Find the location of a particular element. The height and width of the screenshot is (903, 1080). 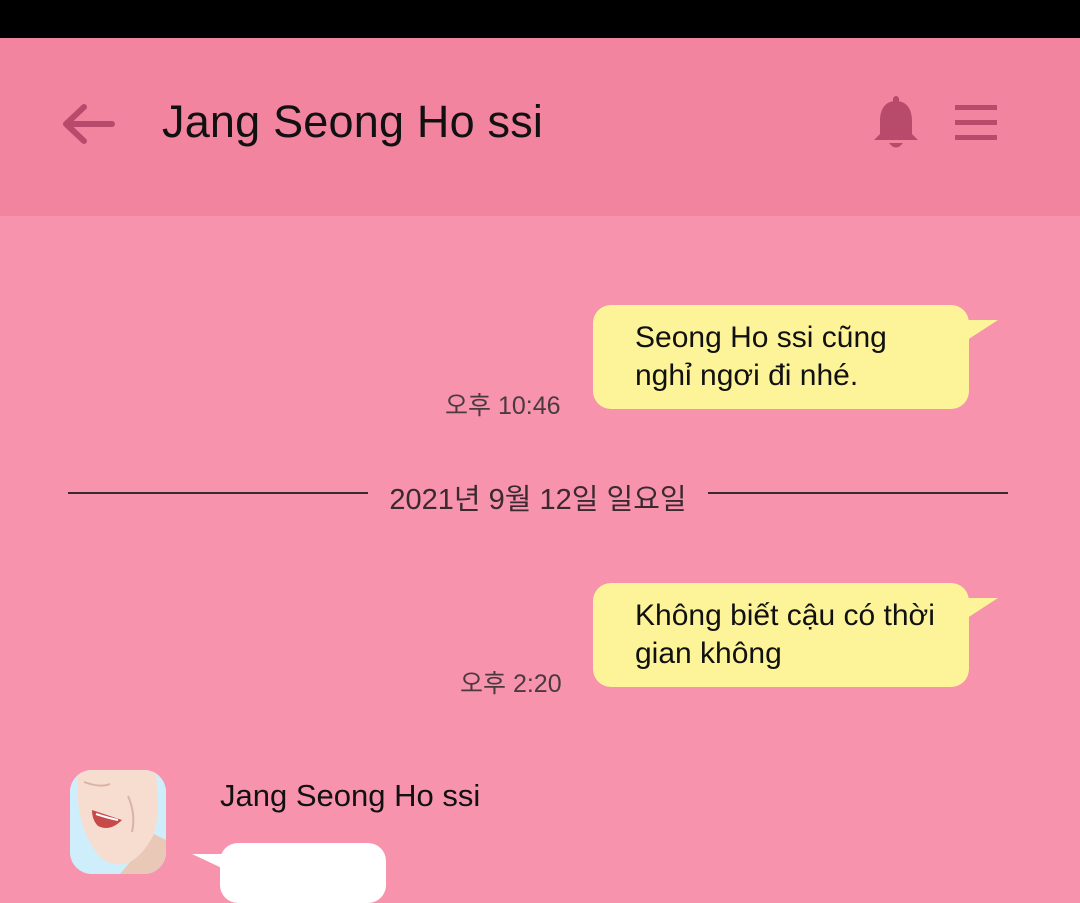

status-bar is located at coordinates (540, 19).